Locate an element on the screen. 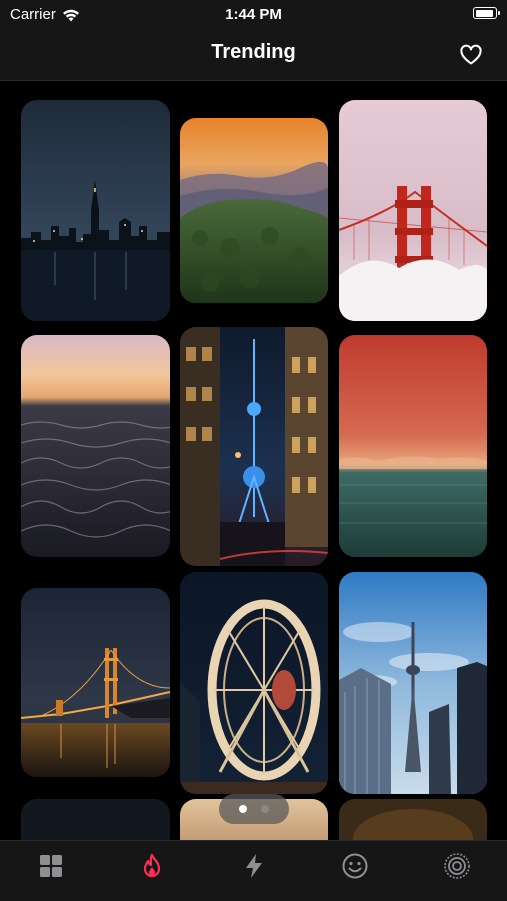 The width and height of the screenshot is (507, 901). wallpaper-red-sky-sea-moon is located at coordinates (413, 446).